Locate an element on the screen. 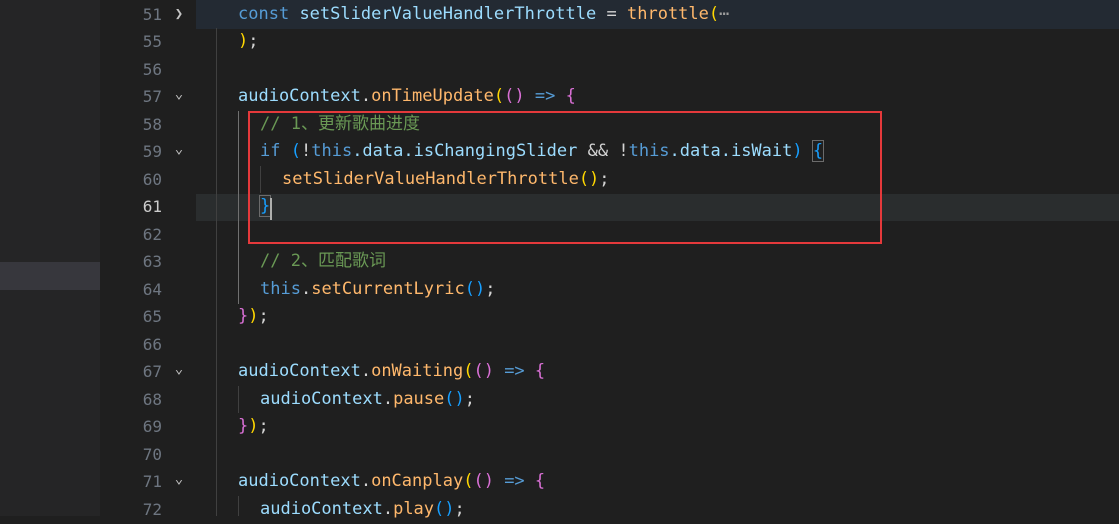  comment: // 2、匹配歌词 is located at coordinates (323, 261).